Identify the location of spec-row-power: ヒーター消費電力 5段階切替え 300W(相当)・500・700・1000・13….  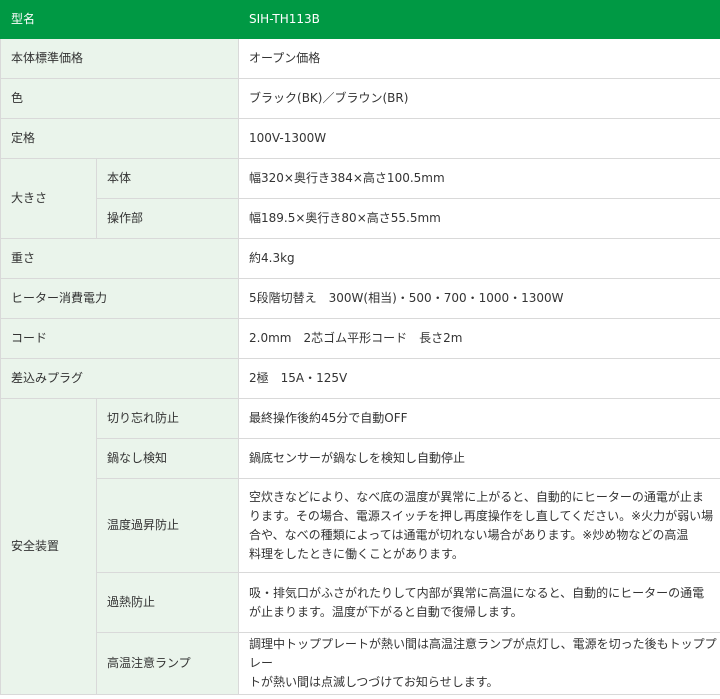
(360, 298).